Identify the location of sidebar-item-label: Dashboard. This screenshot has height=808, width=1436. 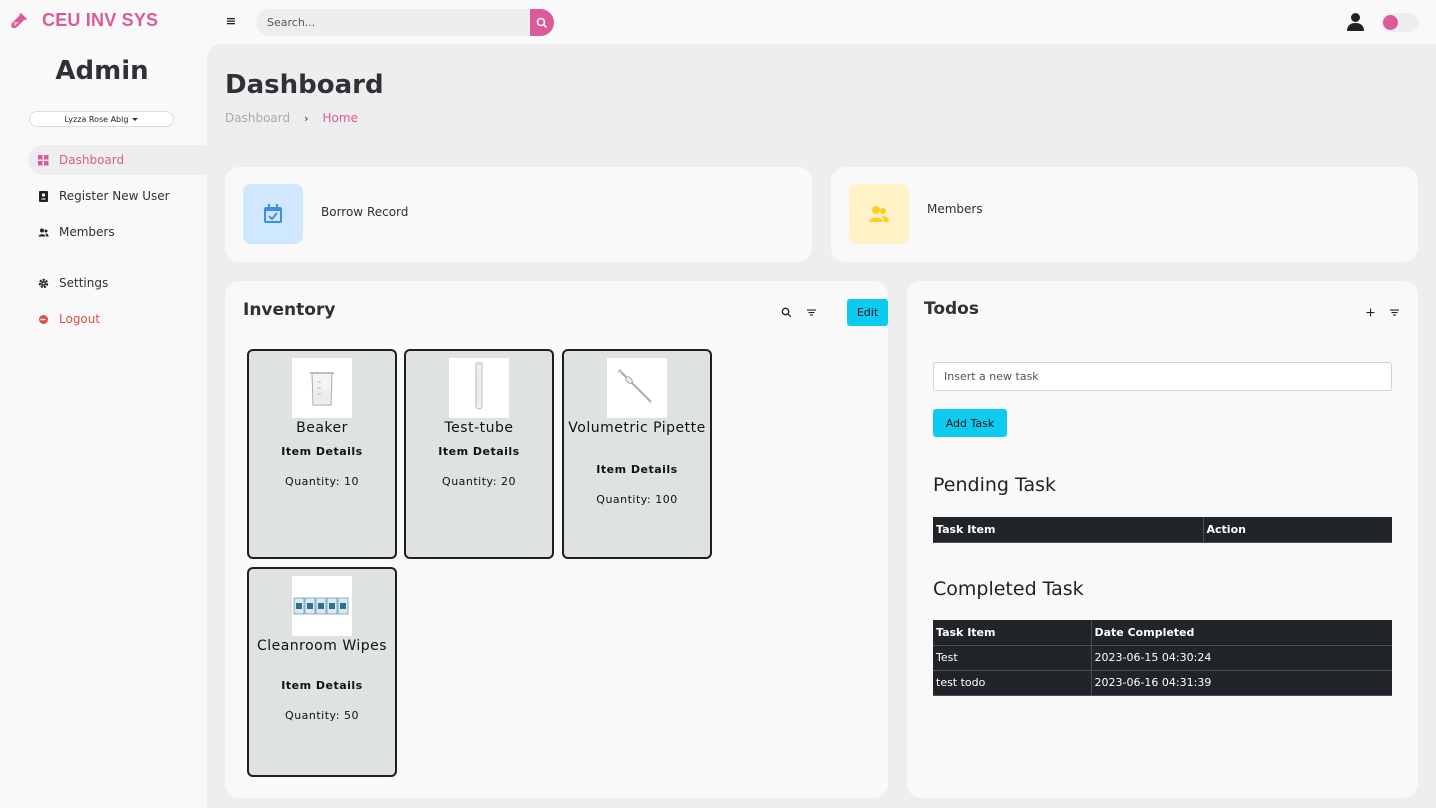
(92, 160).